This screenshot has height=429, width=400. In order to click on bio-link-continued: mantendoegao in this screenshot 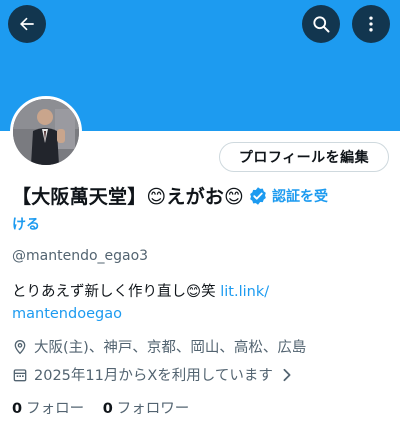, I will do `click(67, 314)`.